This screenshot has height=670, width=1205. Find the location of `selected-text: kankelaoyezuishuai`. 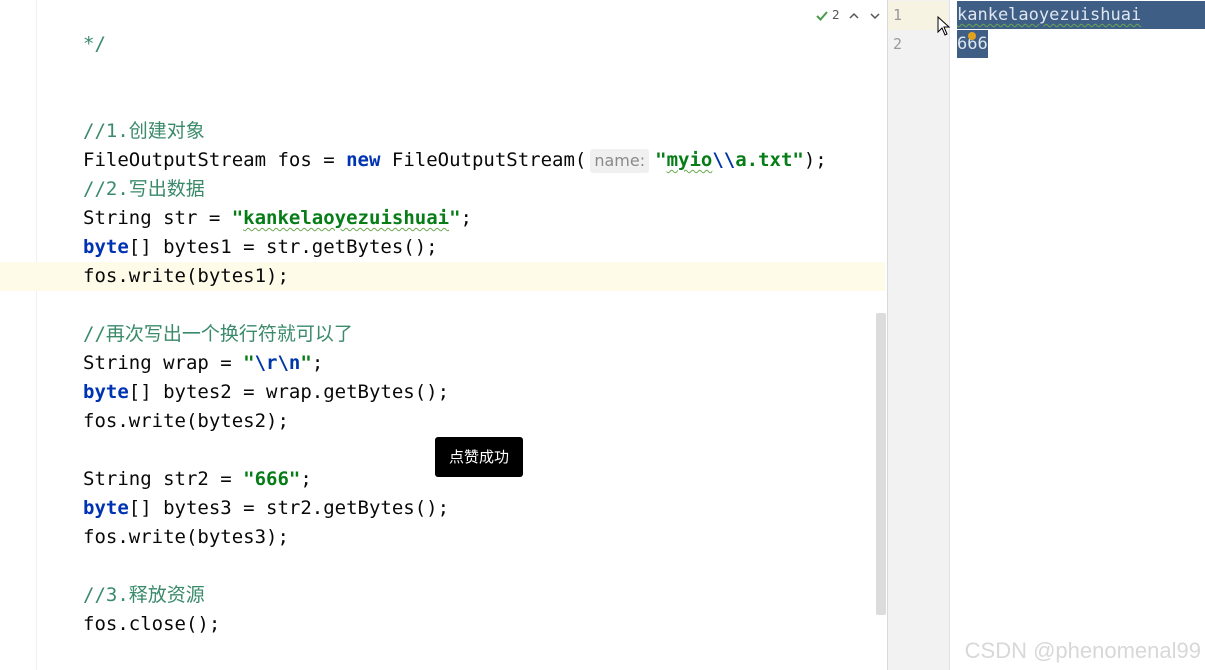

selected-text: kankelaoyezuishuai is located at coordinates (1049, 15).